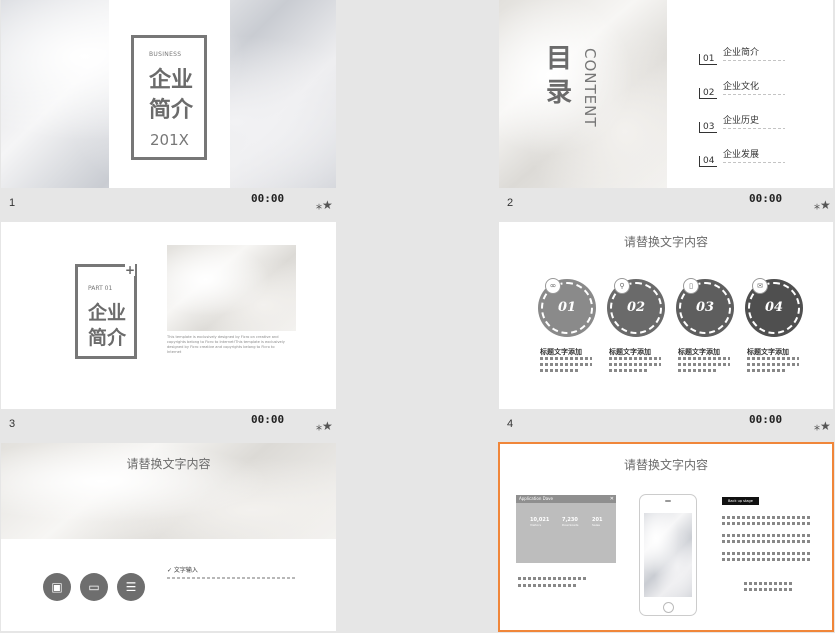 This screenshot has width=835, height=633. I want to click on toc-item-1: 01 企业简介, so click(729, 55).